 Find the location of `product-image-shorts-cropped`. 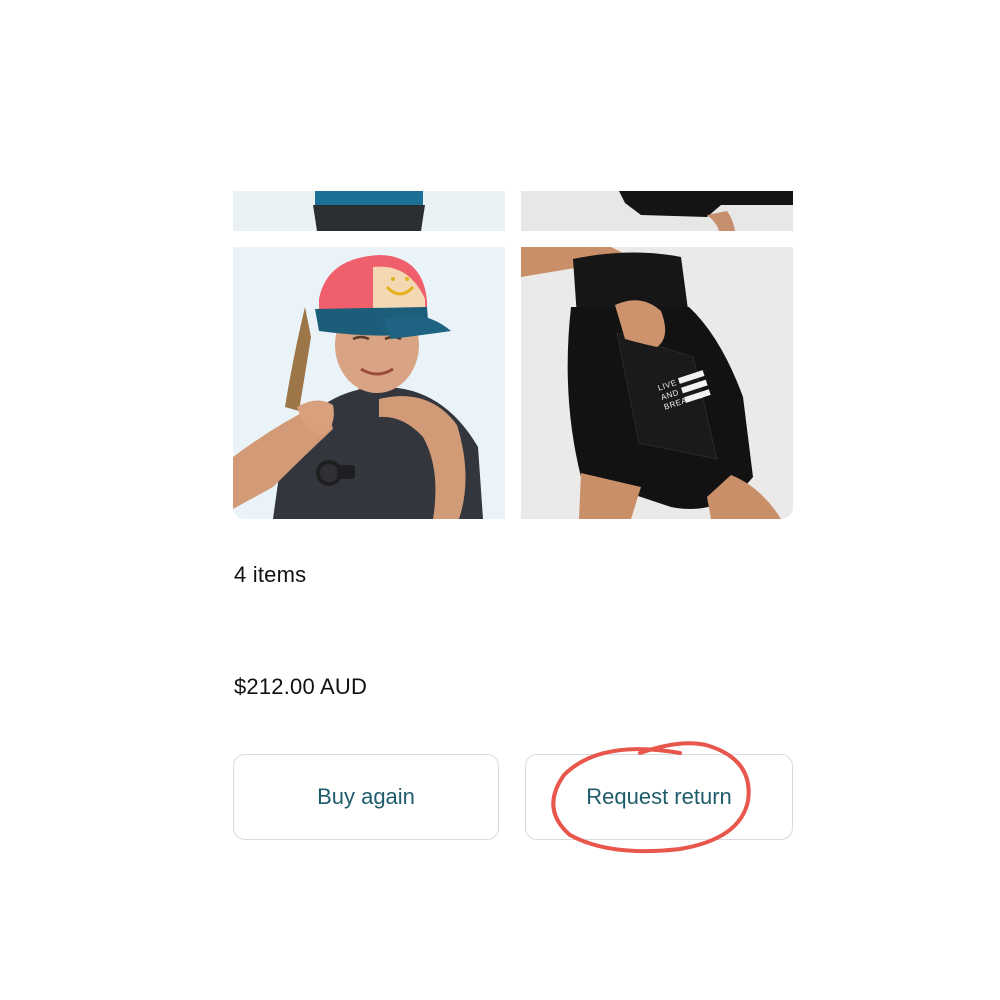

product-image-shorts-cropped is located at coordinates (657, 211).